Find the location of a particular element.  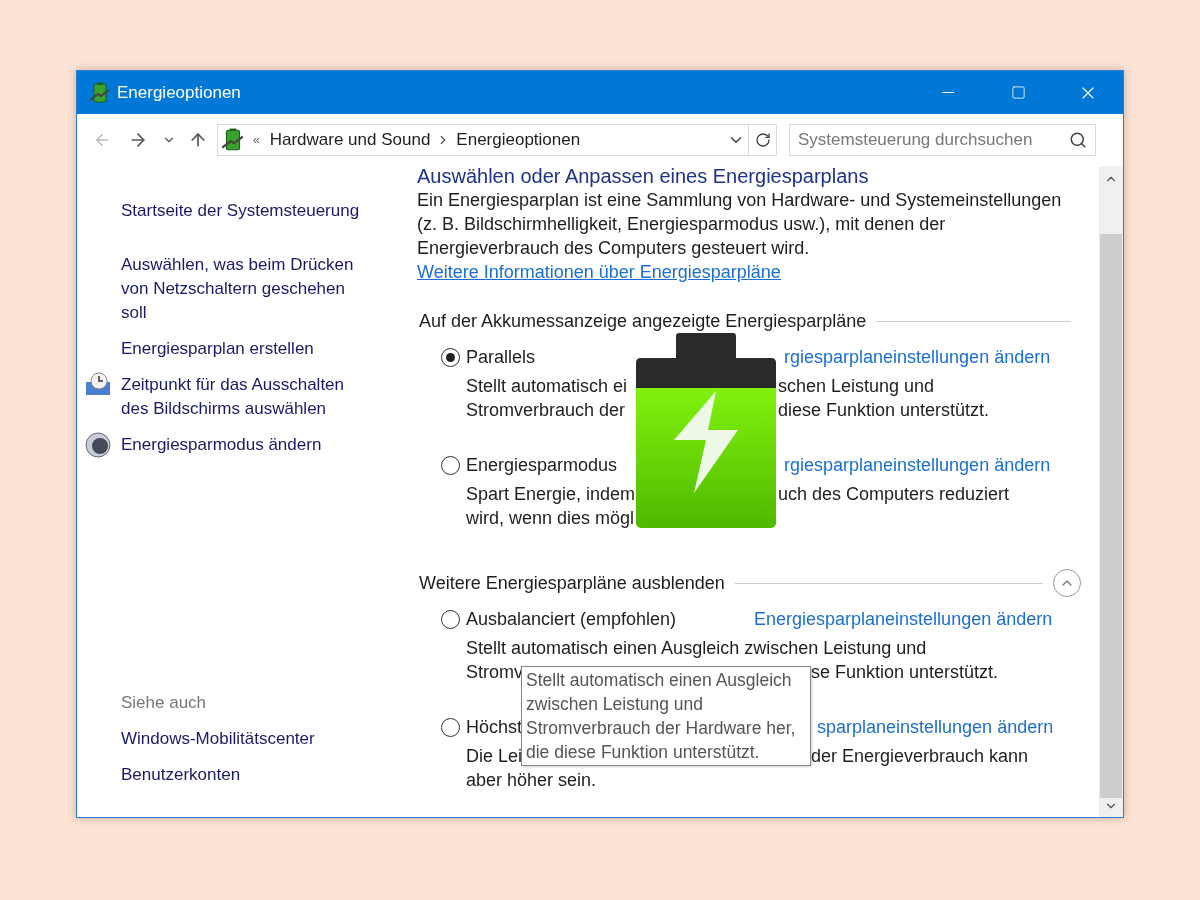

maximize-icon is located at coordinates (1018, 92).